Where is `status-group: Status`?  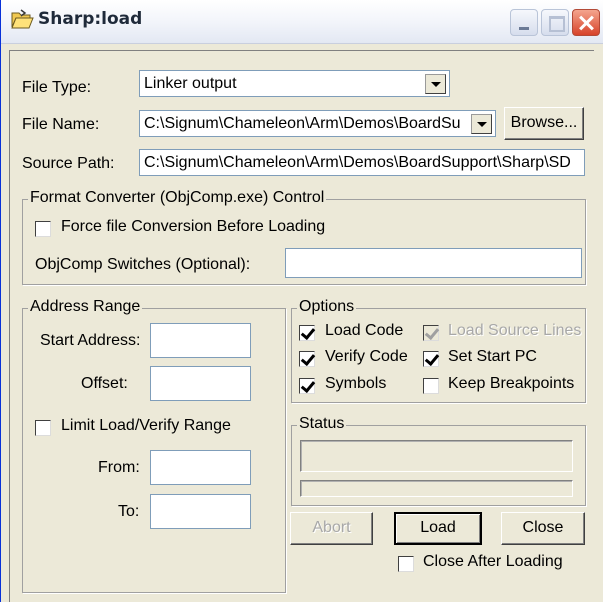 status-group: Status is located at coordinates (438, 460).